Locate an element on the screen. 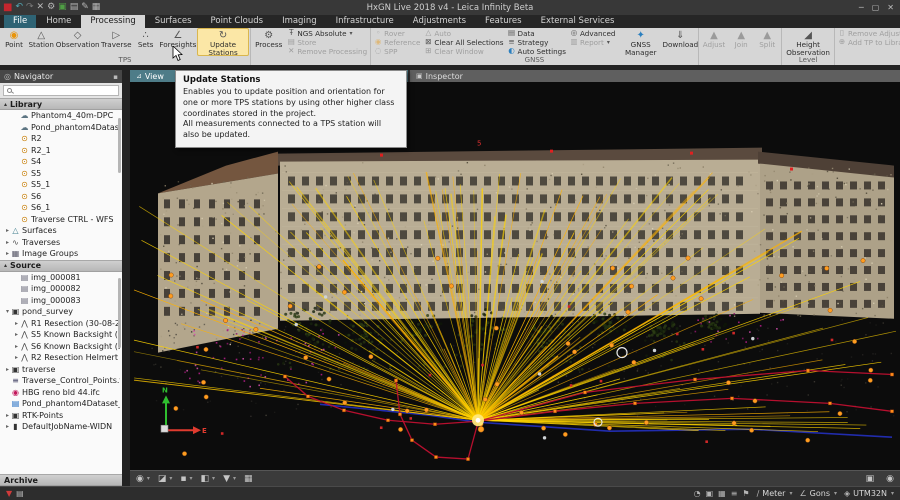  ribbon-button-add-tp-to-library: ⊕Add TP to Library is located at coordinates (869, 42).